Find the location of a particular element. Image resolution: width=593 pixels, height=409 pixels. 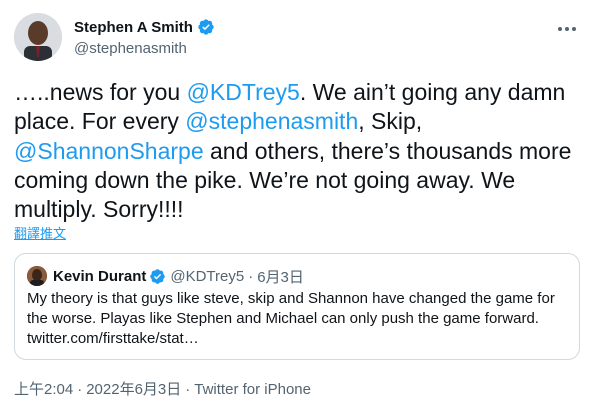

quoted-tweet-header: Kevin Durant @KDTrey5 · 6月3日 is located at coordinates (165, 276).